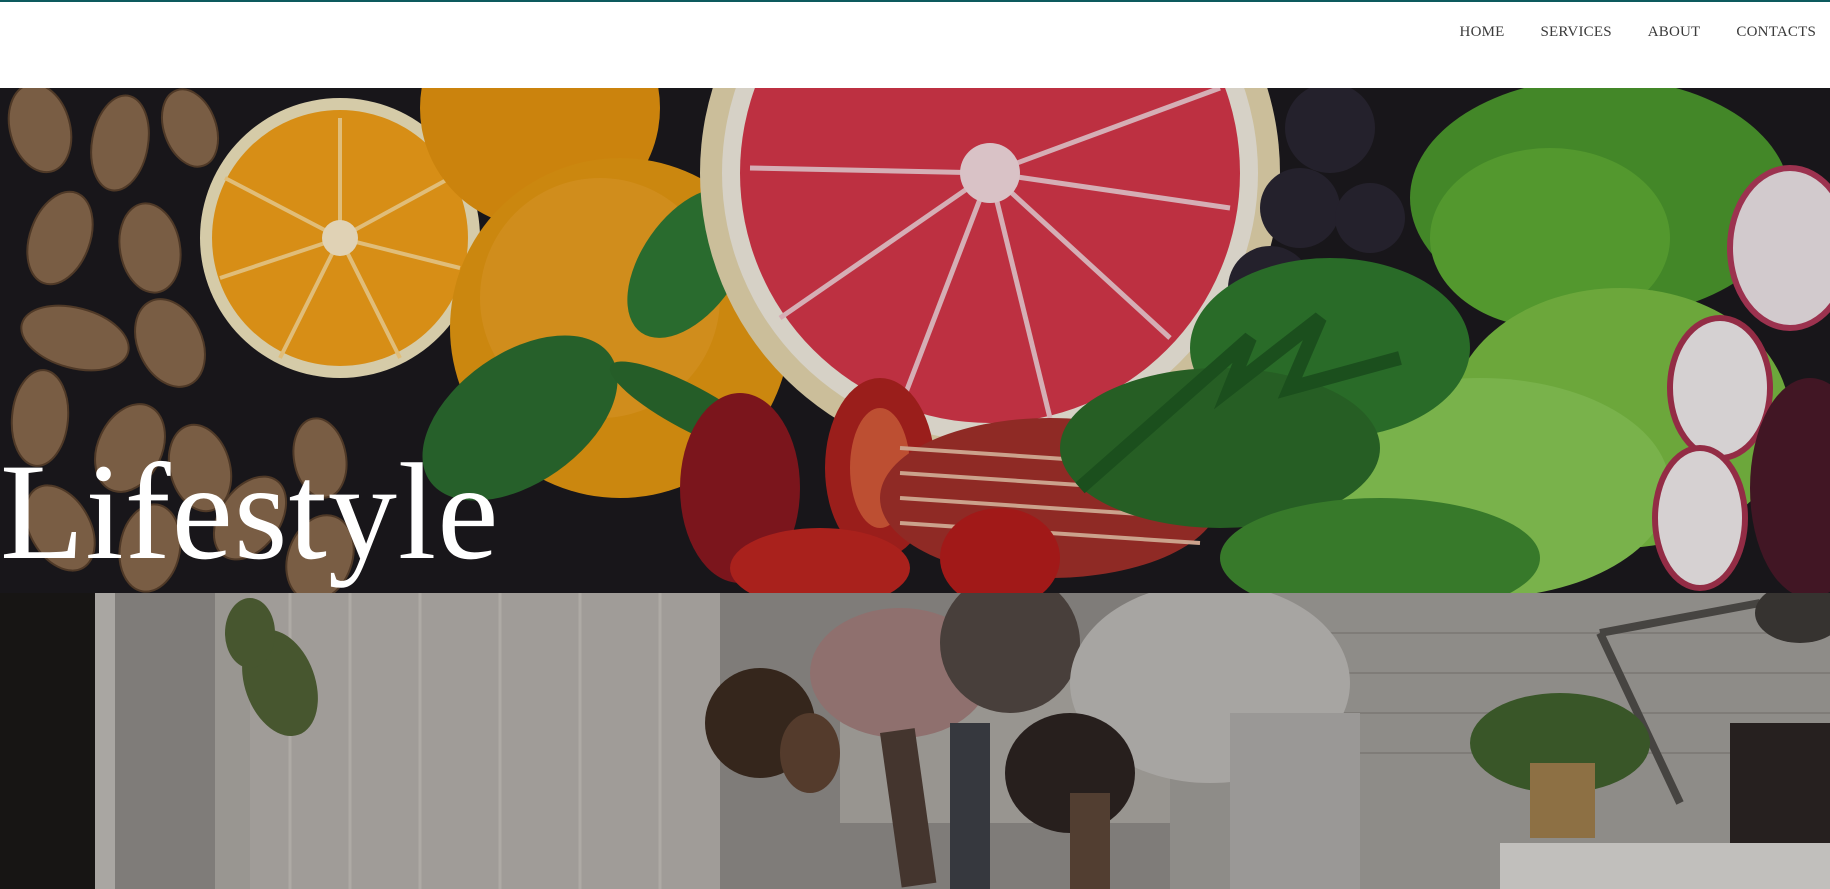  Describe the element at coordinates (1576, 32) in the screenshot. I see `nav-item-services: SERVICES` at that location.